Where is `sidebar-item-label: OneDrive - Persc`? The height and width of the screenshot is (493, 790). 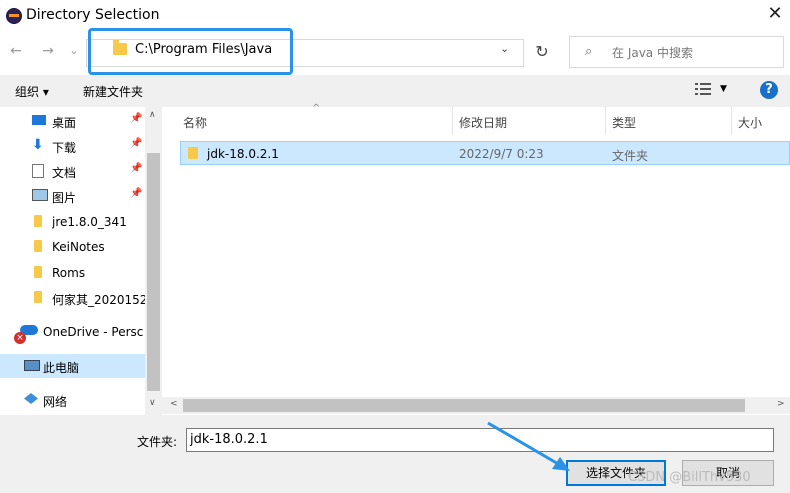
sidebar-item-label: OneDrive - Persc is located at coordinates (93, 332).